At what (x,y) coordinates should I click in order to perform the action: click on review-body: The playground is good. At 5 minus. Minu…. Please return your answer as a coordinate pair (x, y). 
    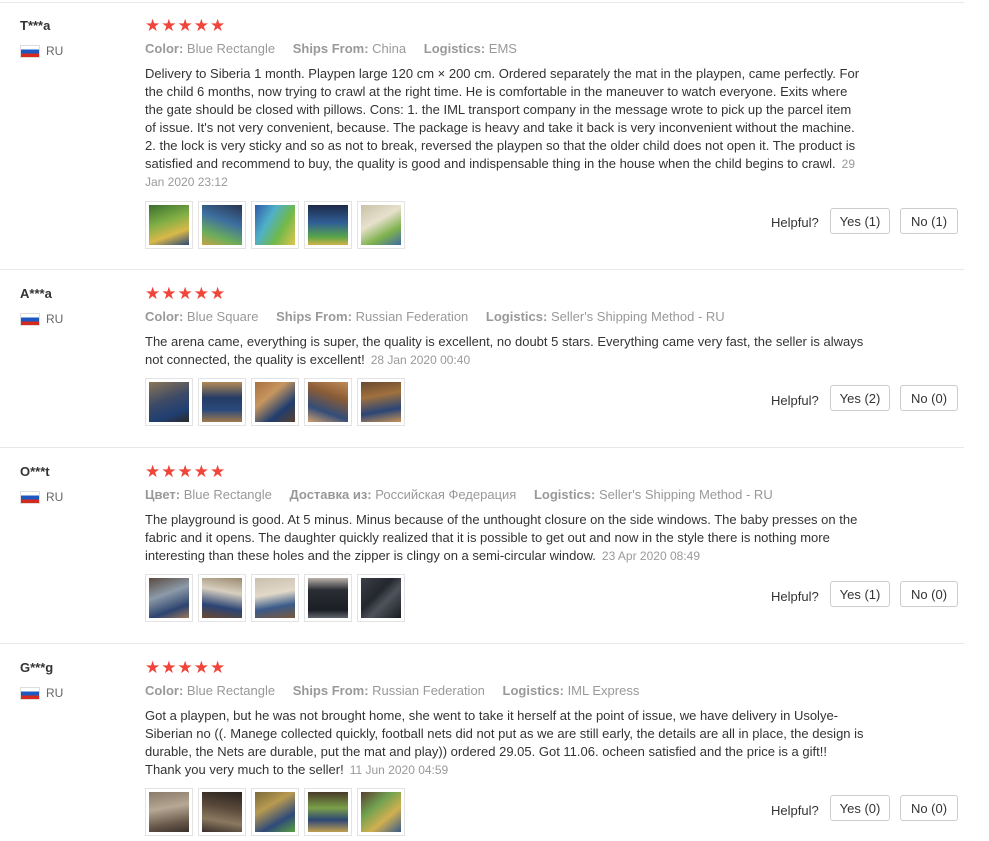
    Looking at the image, I should click on (501, 537).